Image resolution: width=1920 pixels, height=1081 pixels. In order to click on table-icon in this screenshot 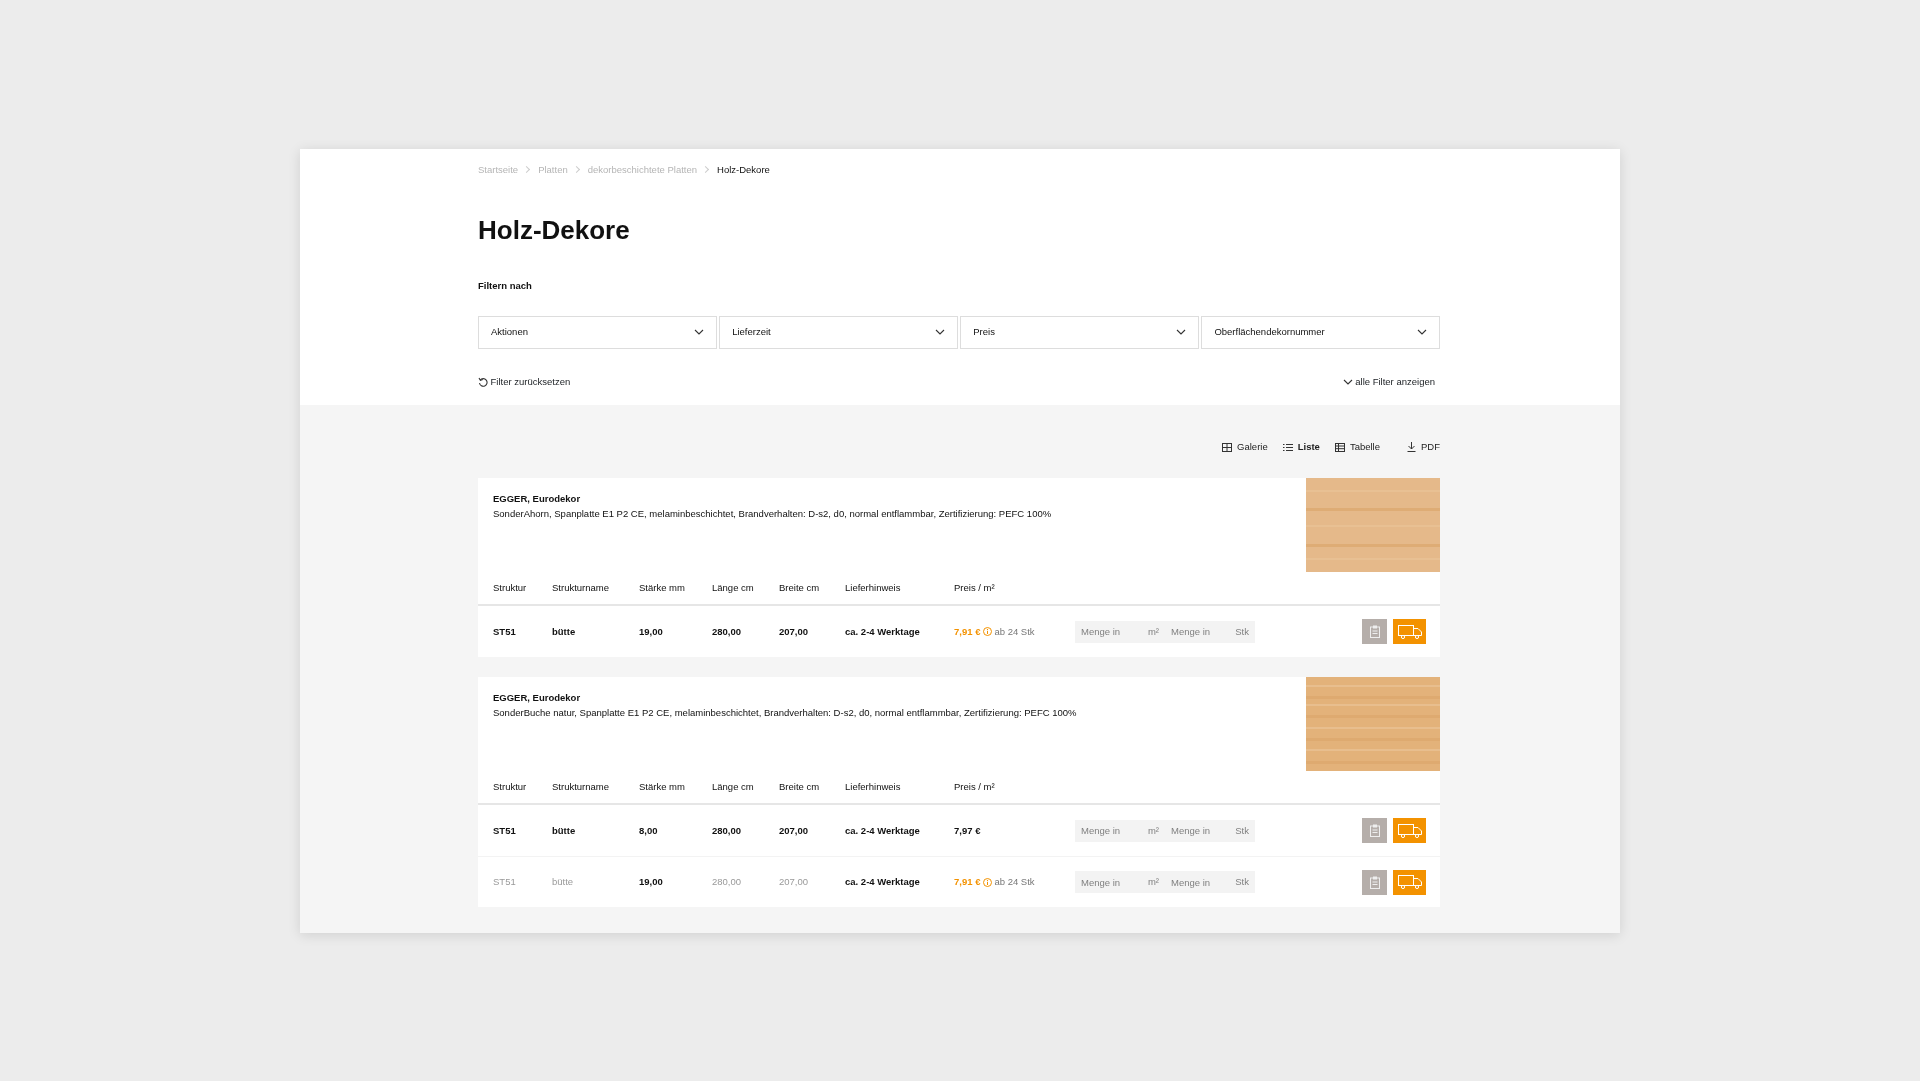, I will do `click(1339, 447)`.